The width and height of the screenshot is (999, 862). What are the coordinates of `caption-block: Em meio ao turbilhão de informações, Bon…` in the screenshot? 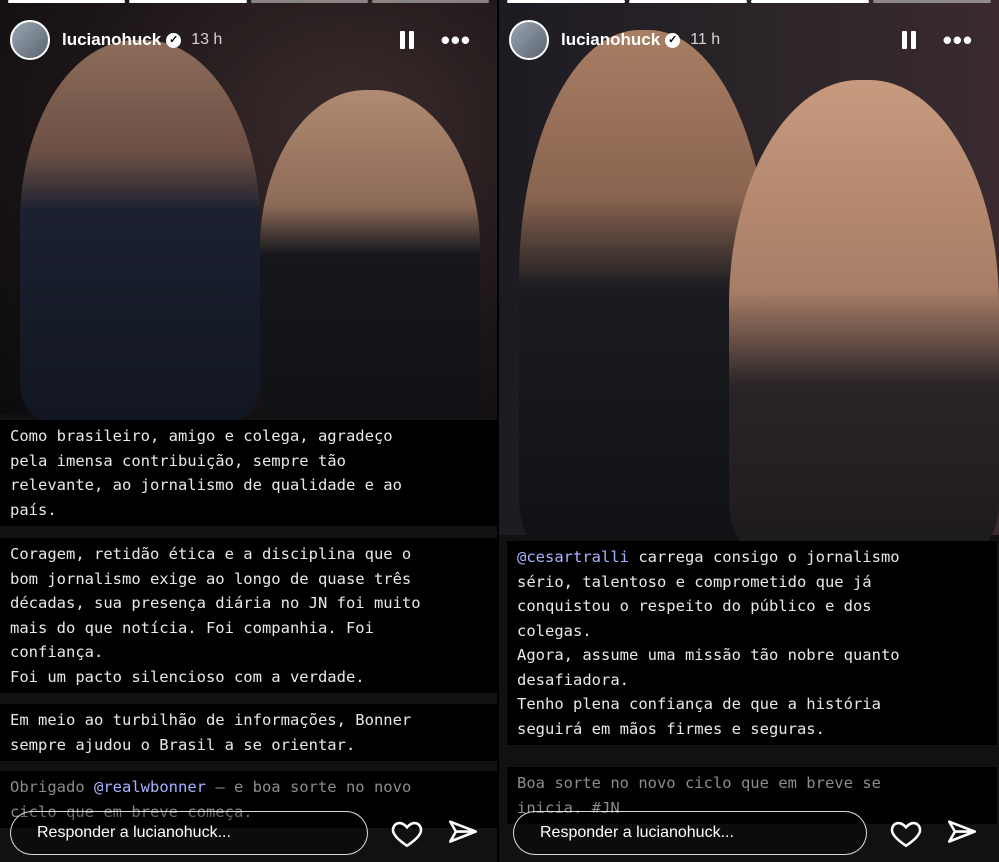 It's located at (248, 732).